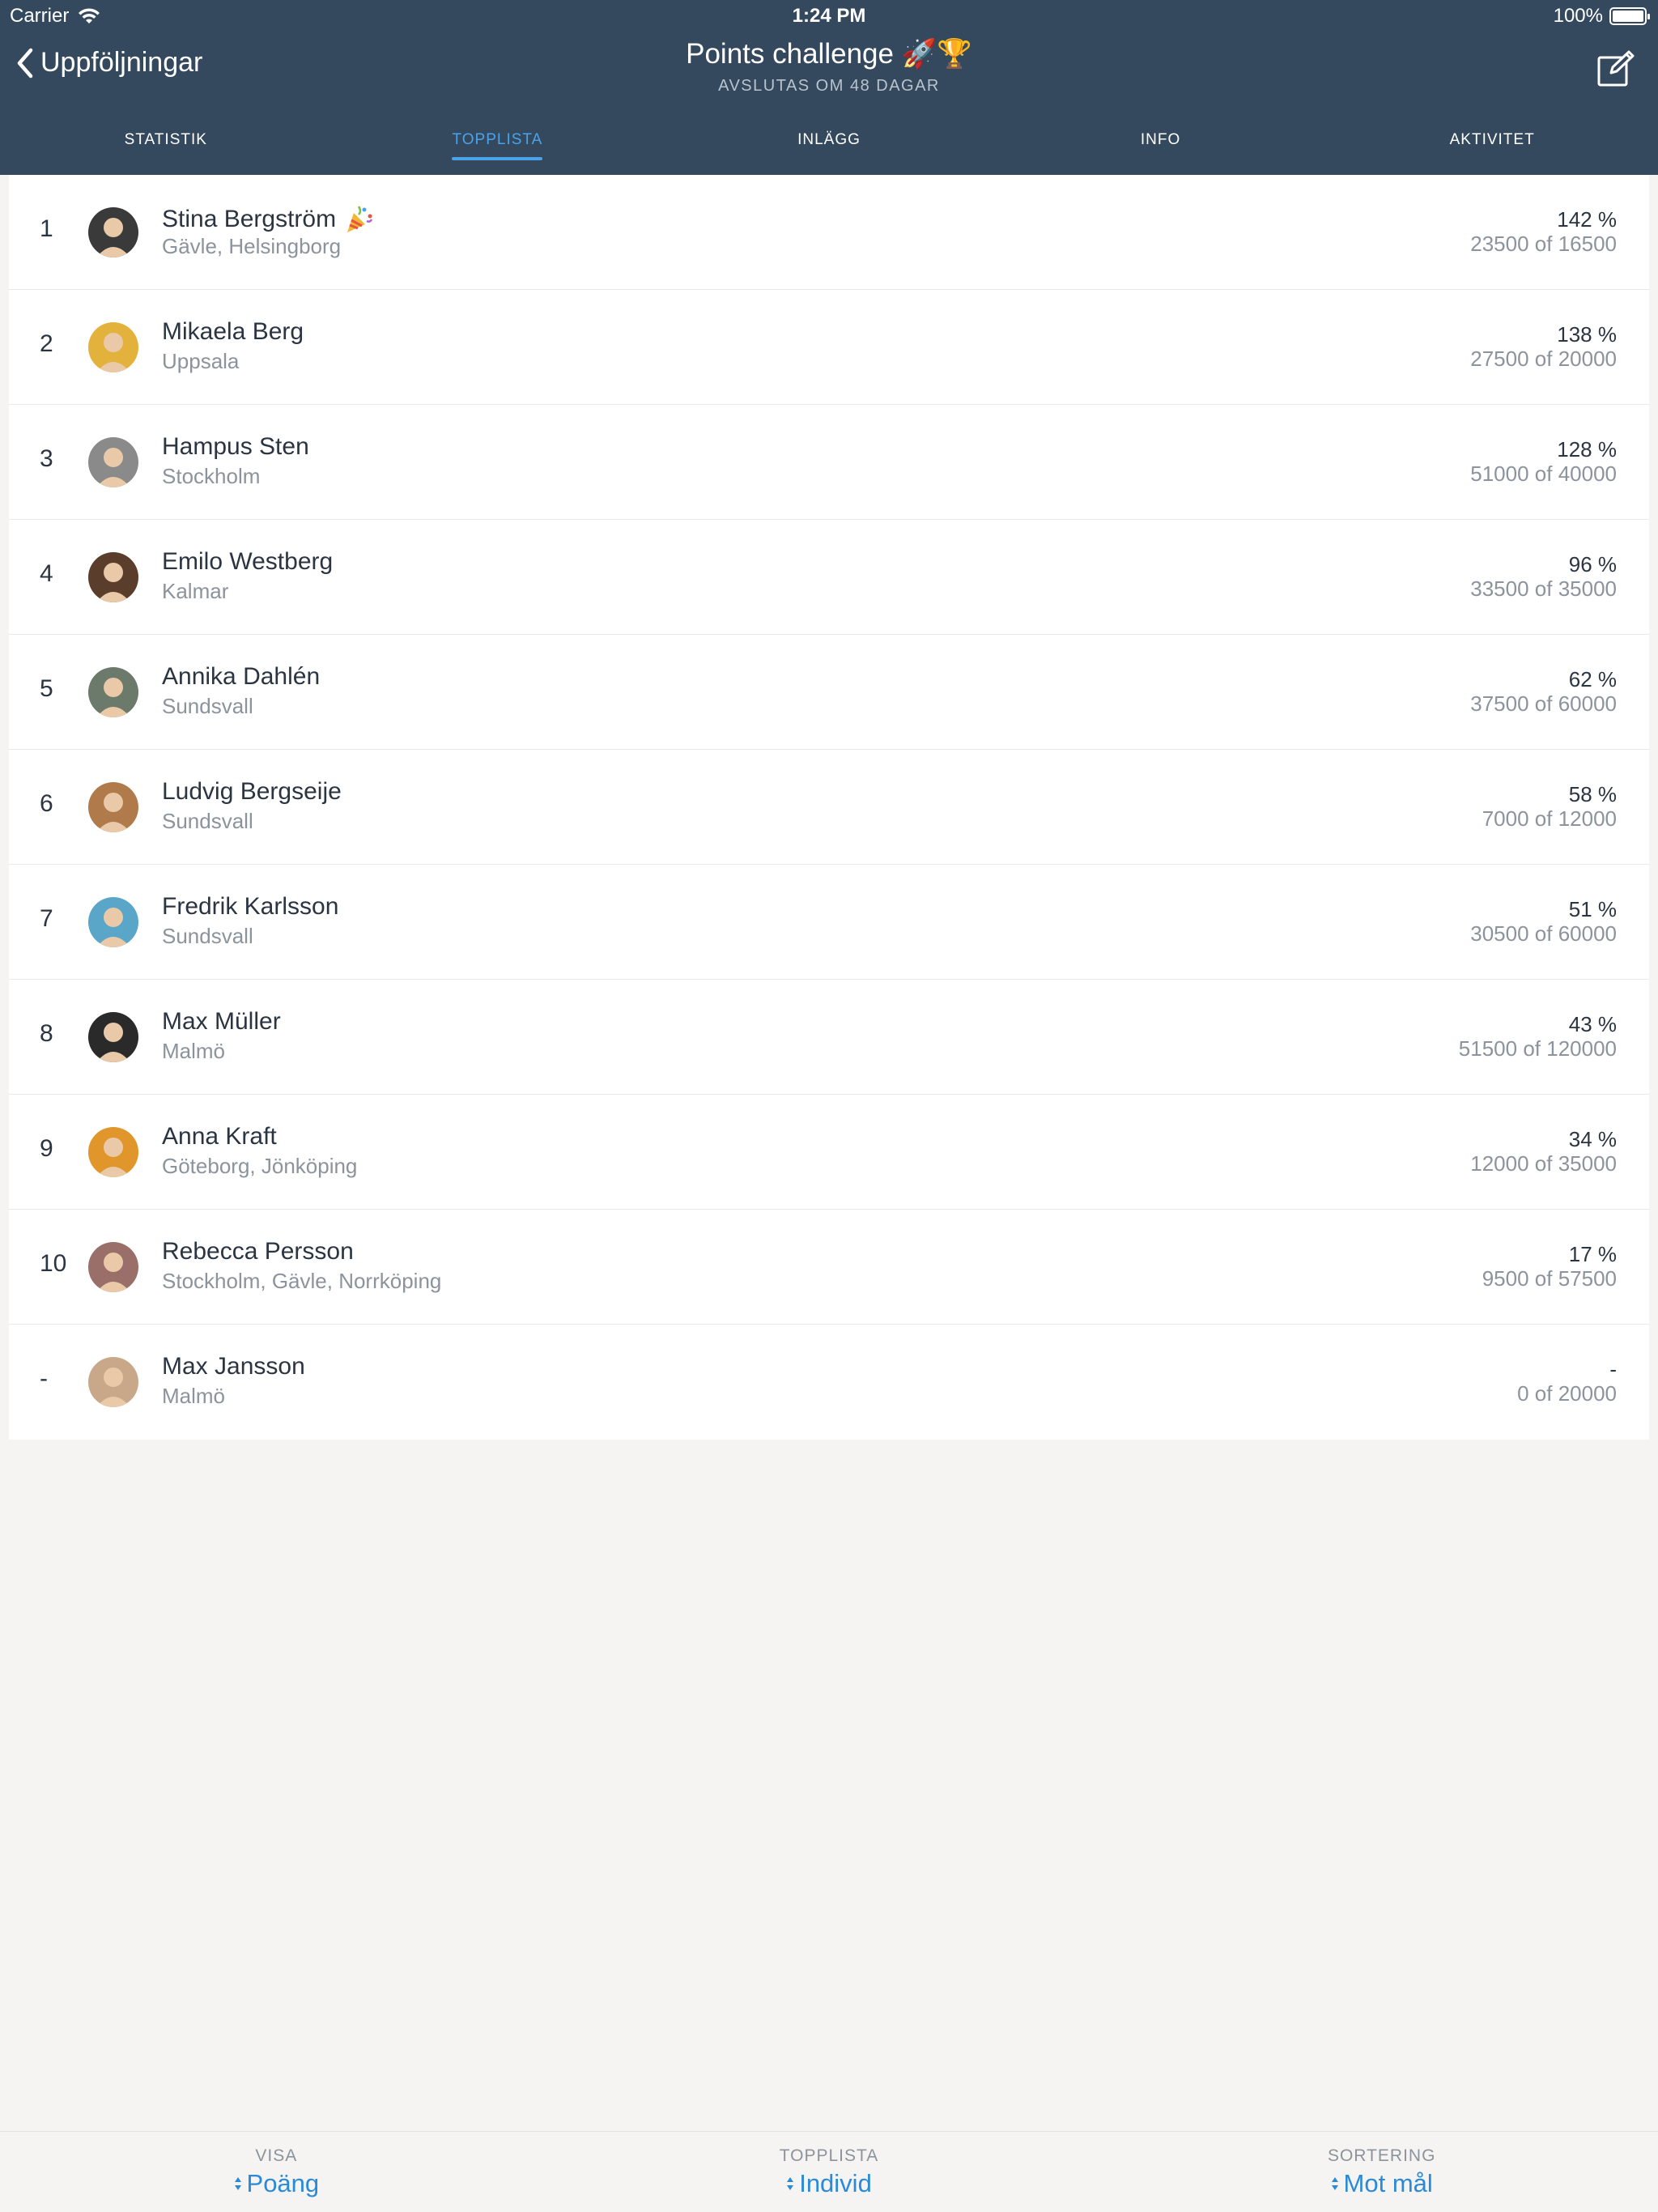 This screenshot has height=2212, width=1658. What do you see at coordinates (1615, 68) in the screenshot?
I see `compose-icon` at bounding box center [1615, 68].